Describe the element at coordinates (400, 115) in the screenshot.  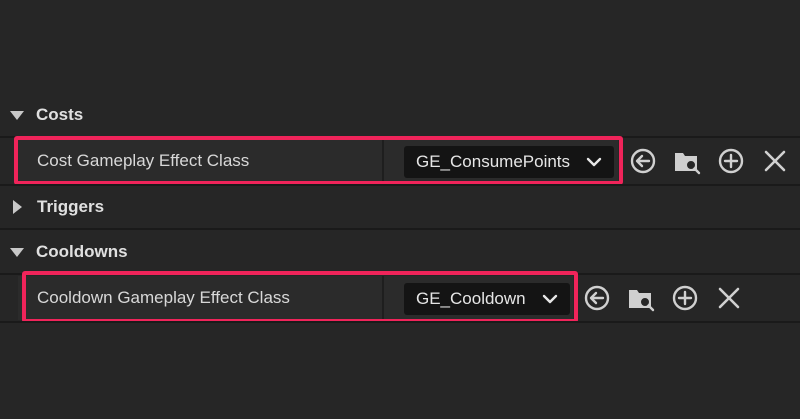
I see `section-costs-header: Costs` at that location.